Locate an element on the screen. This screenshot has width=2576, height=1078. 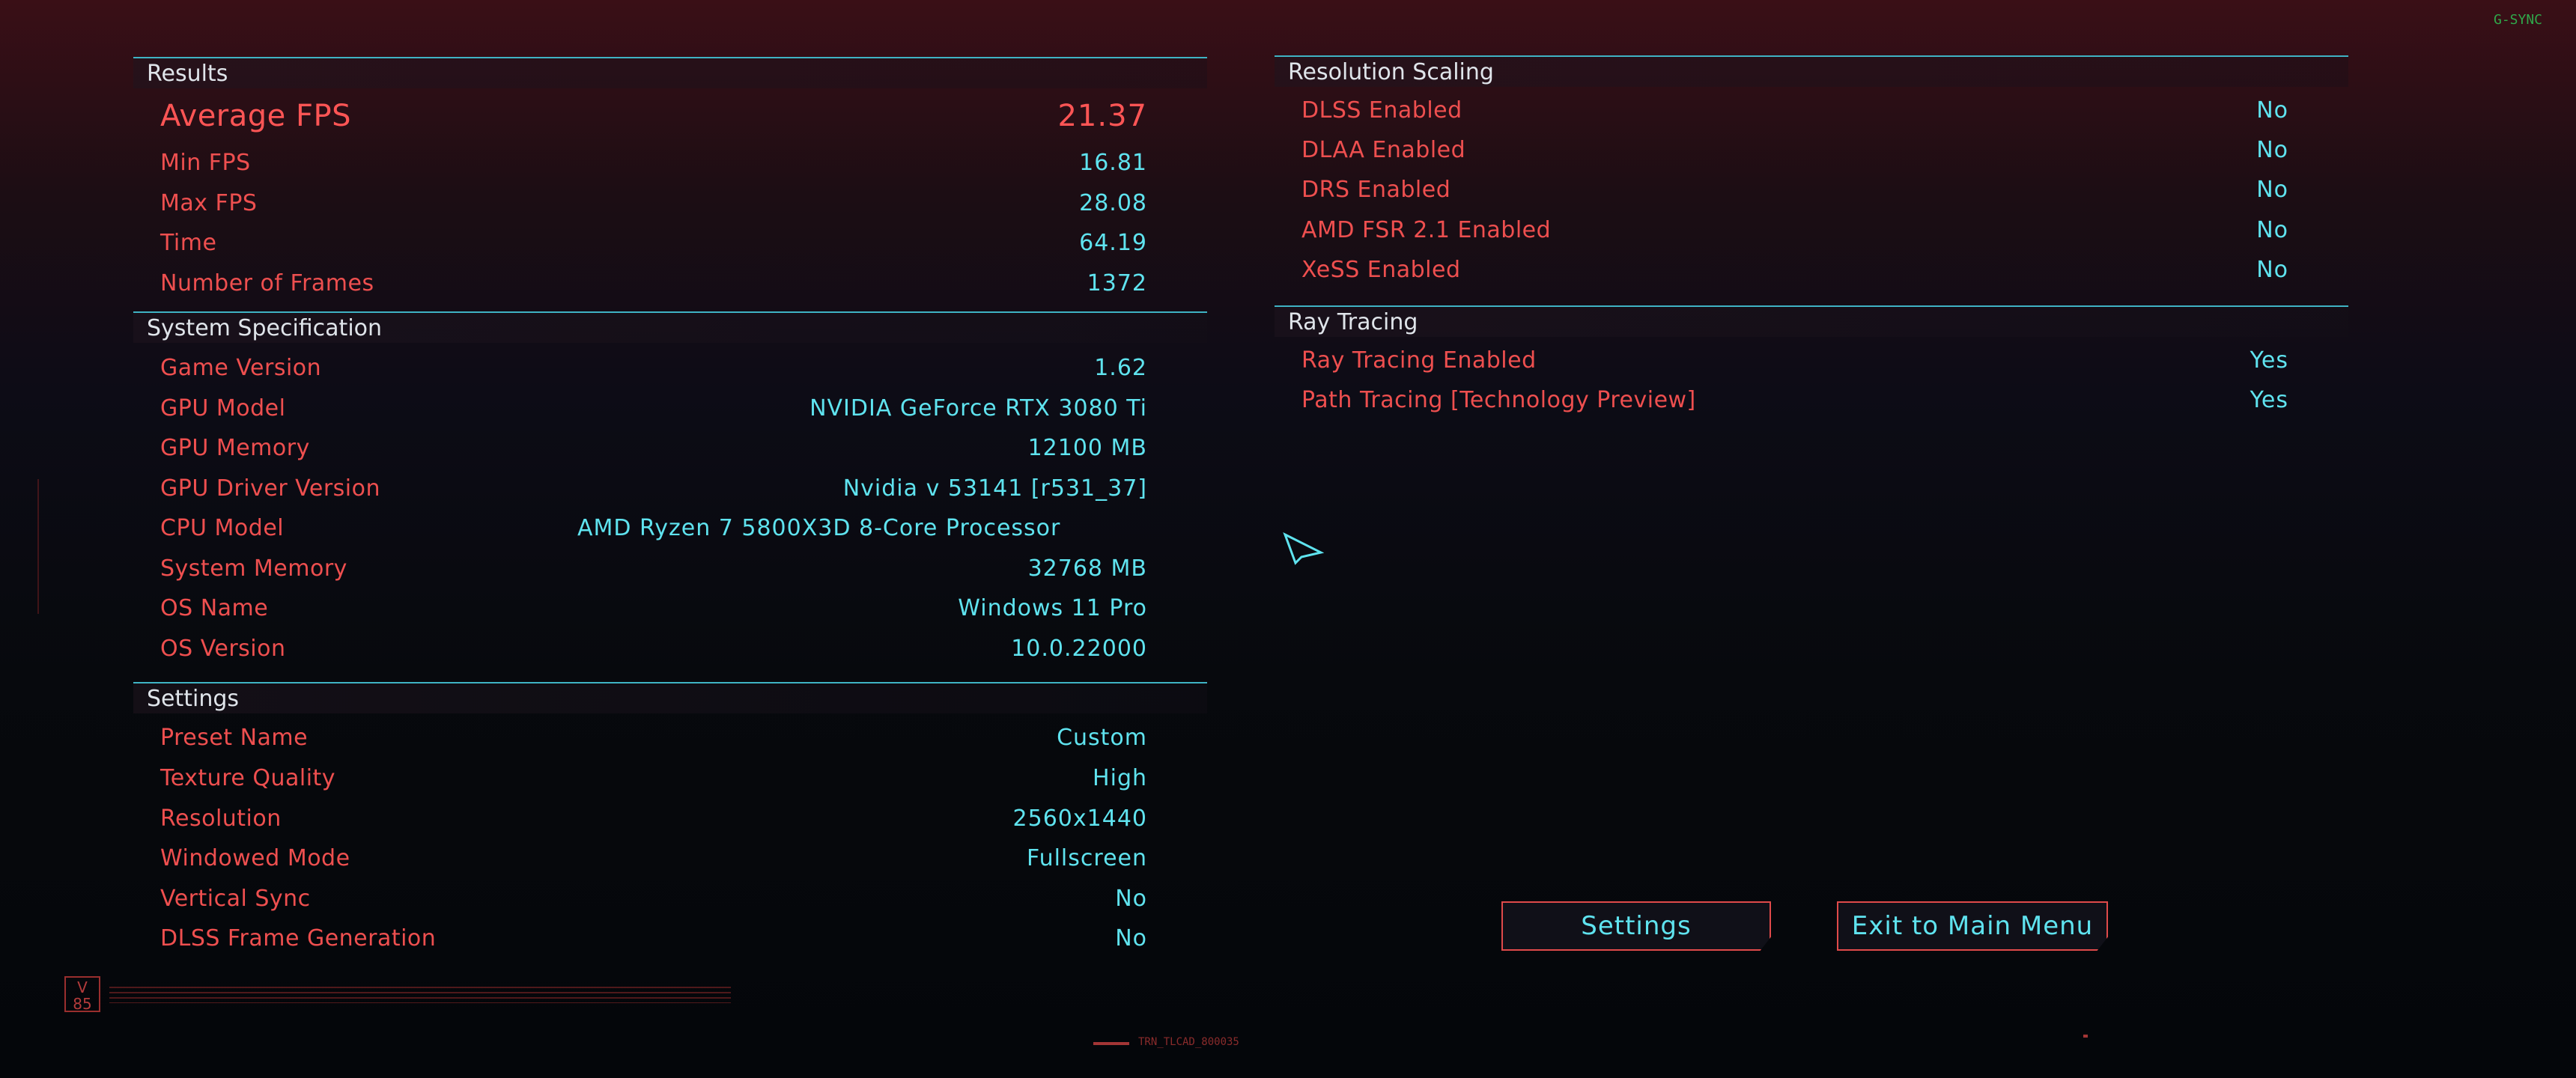
result-label: Average FPS is located at coordinates (255, 116).